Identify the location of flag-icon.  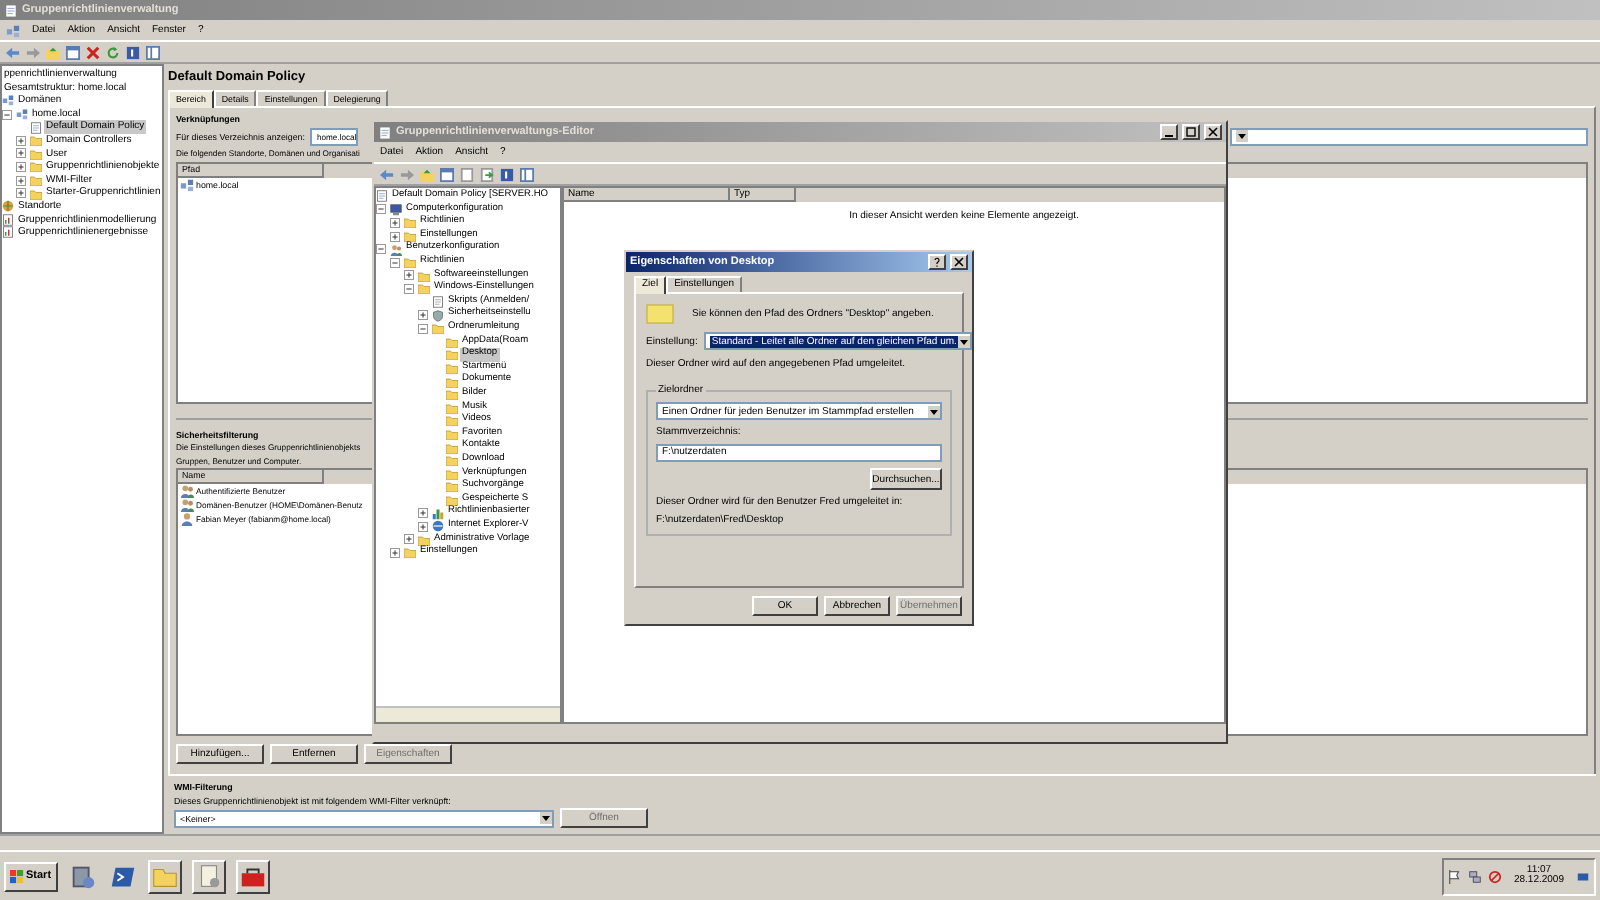
(1454, 876).